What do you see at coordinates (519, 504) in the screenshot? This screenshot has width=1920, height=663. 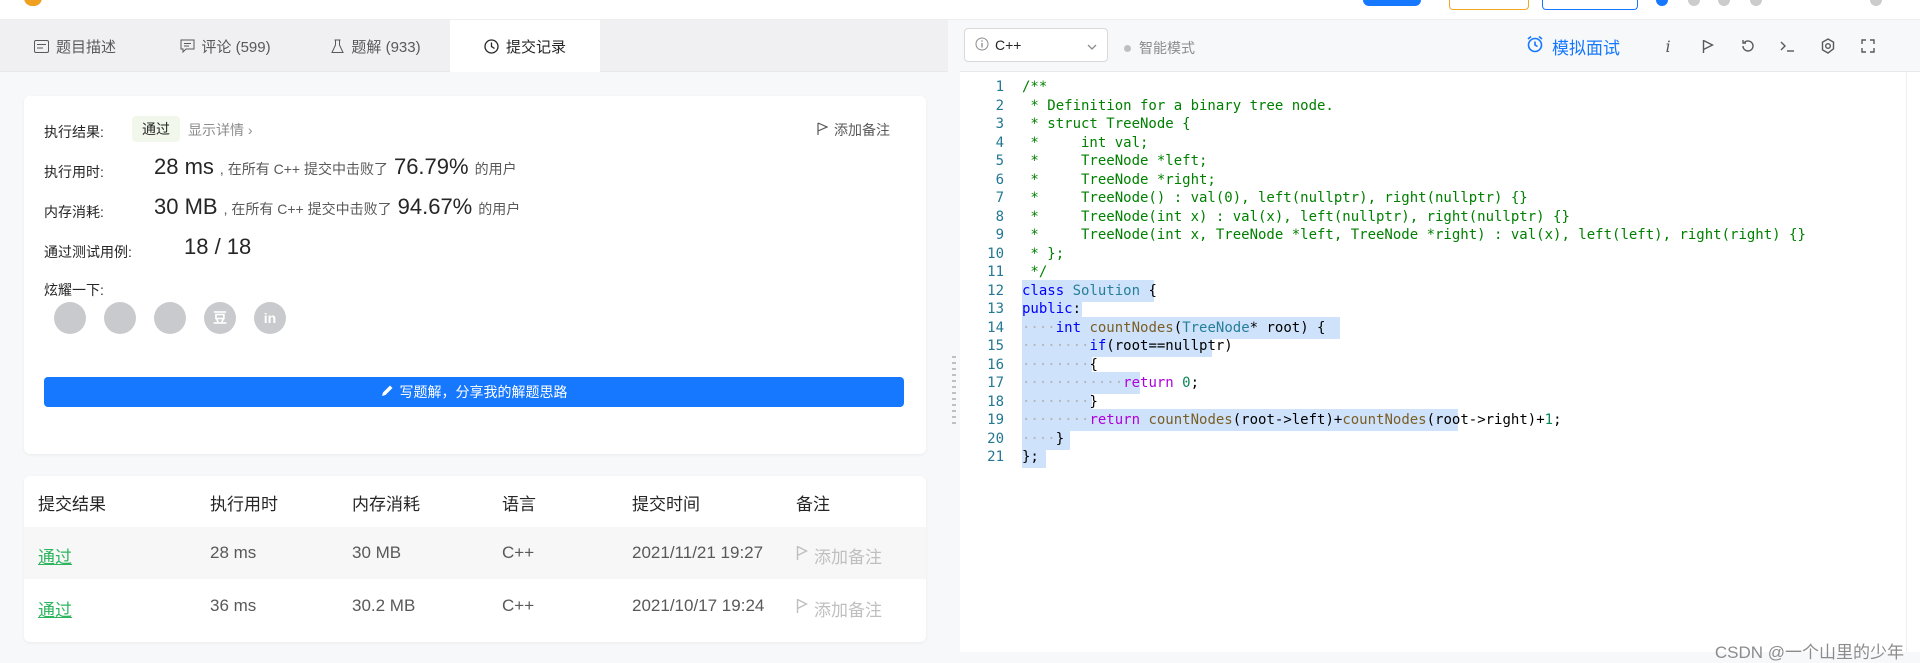 I see `column-header: 语言` at bounding box center [519, 504].